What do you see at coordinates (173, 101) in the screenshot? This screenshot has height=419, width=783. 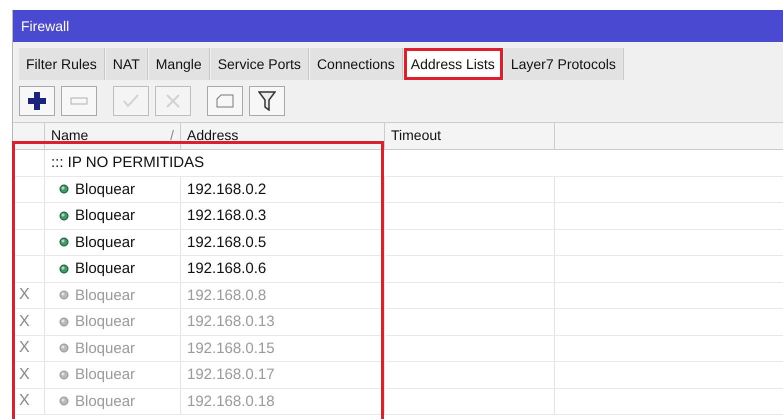 I see `cross-icon` at bounding box center [173, 101].